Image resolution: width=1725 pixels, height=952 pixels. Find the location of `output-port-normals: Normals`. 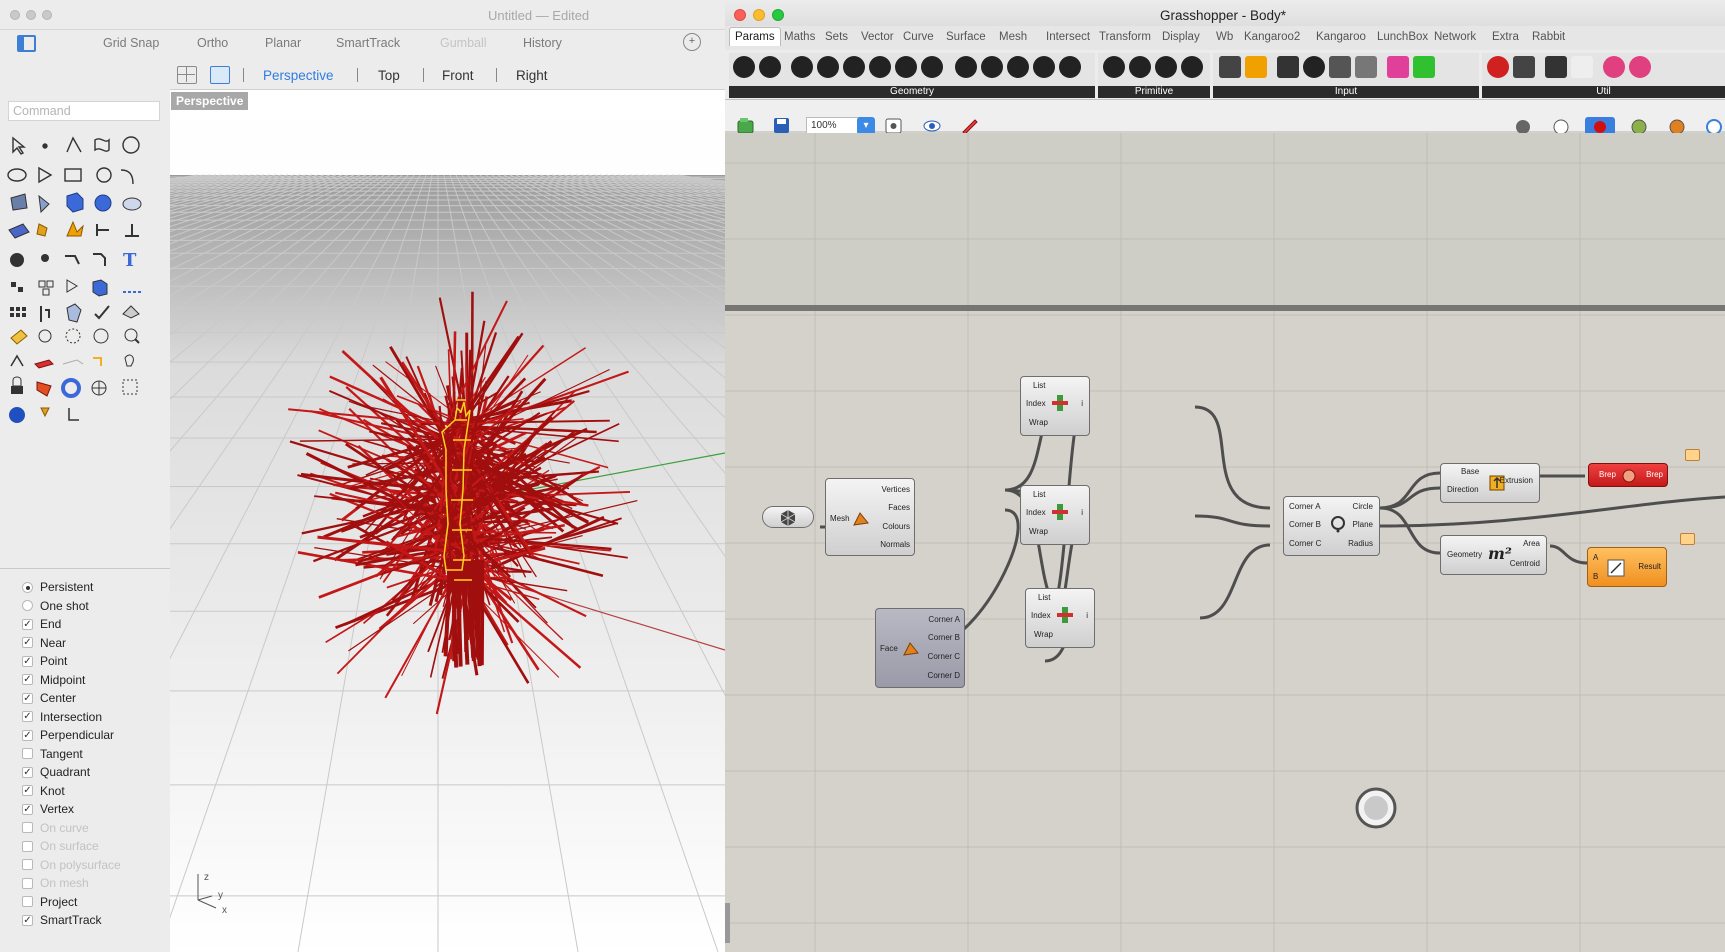

output-port-normals: Normals is located at coordinates (895, 544).